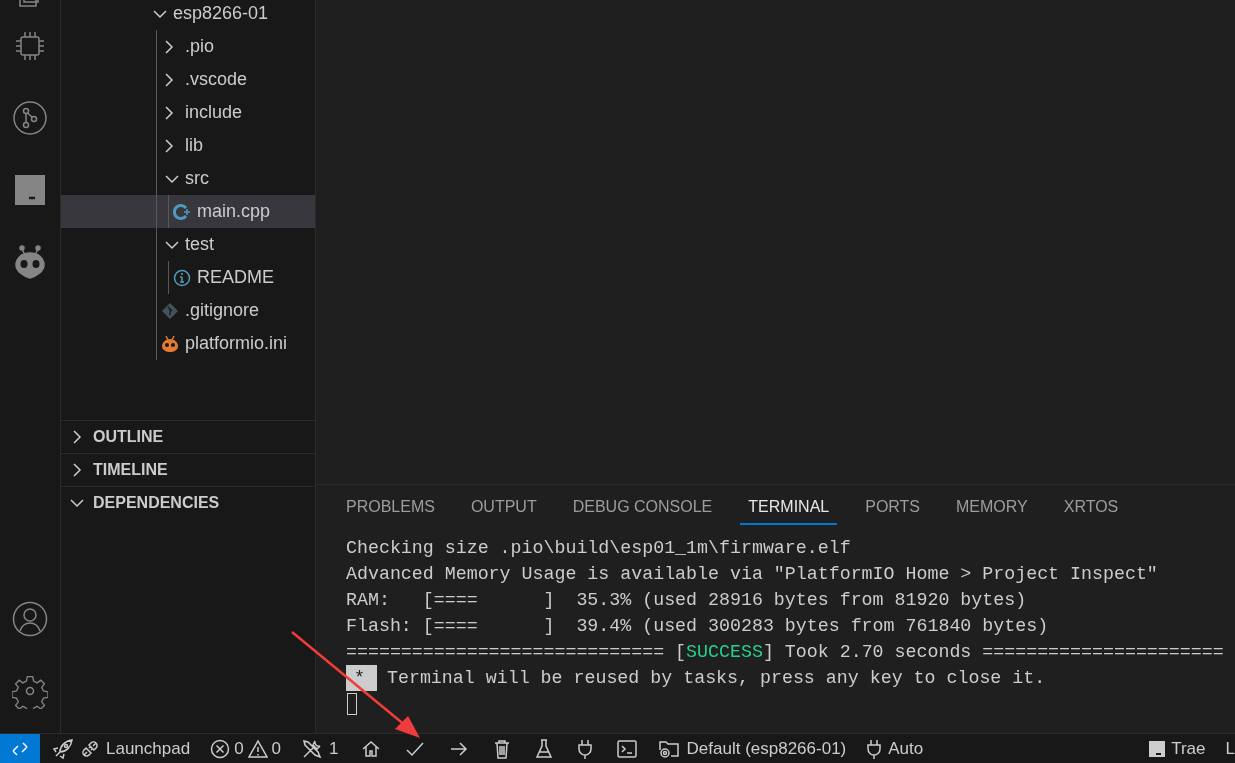  What do you see at coordinates (361, 678) in the screenshot?
I see `task-marker: *` at bounding box center [361, 678].